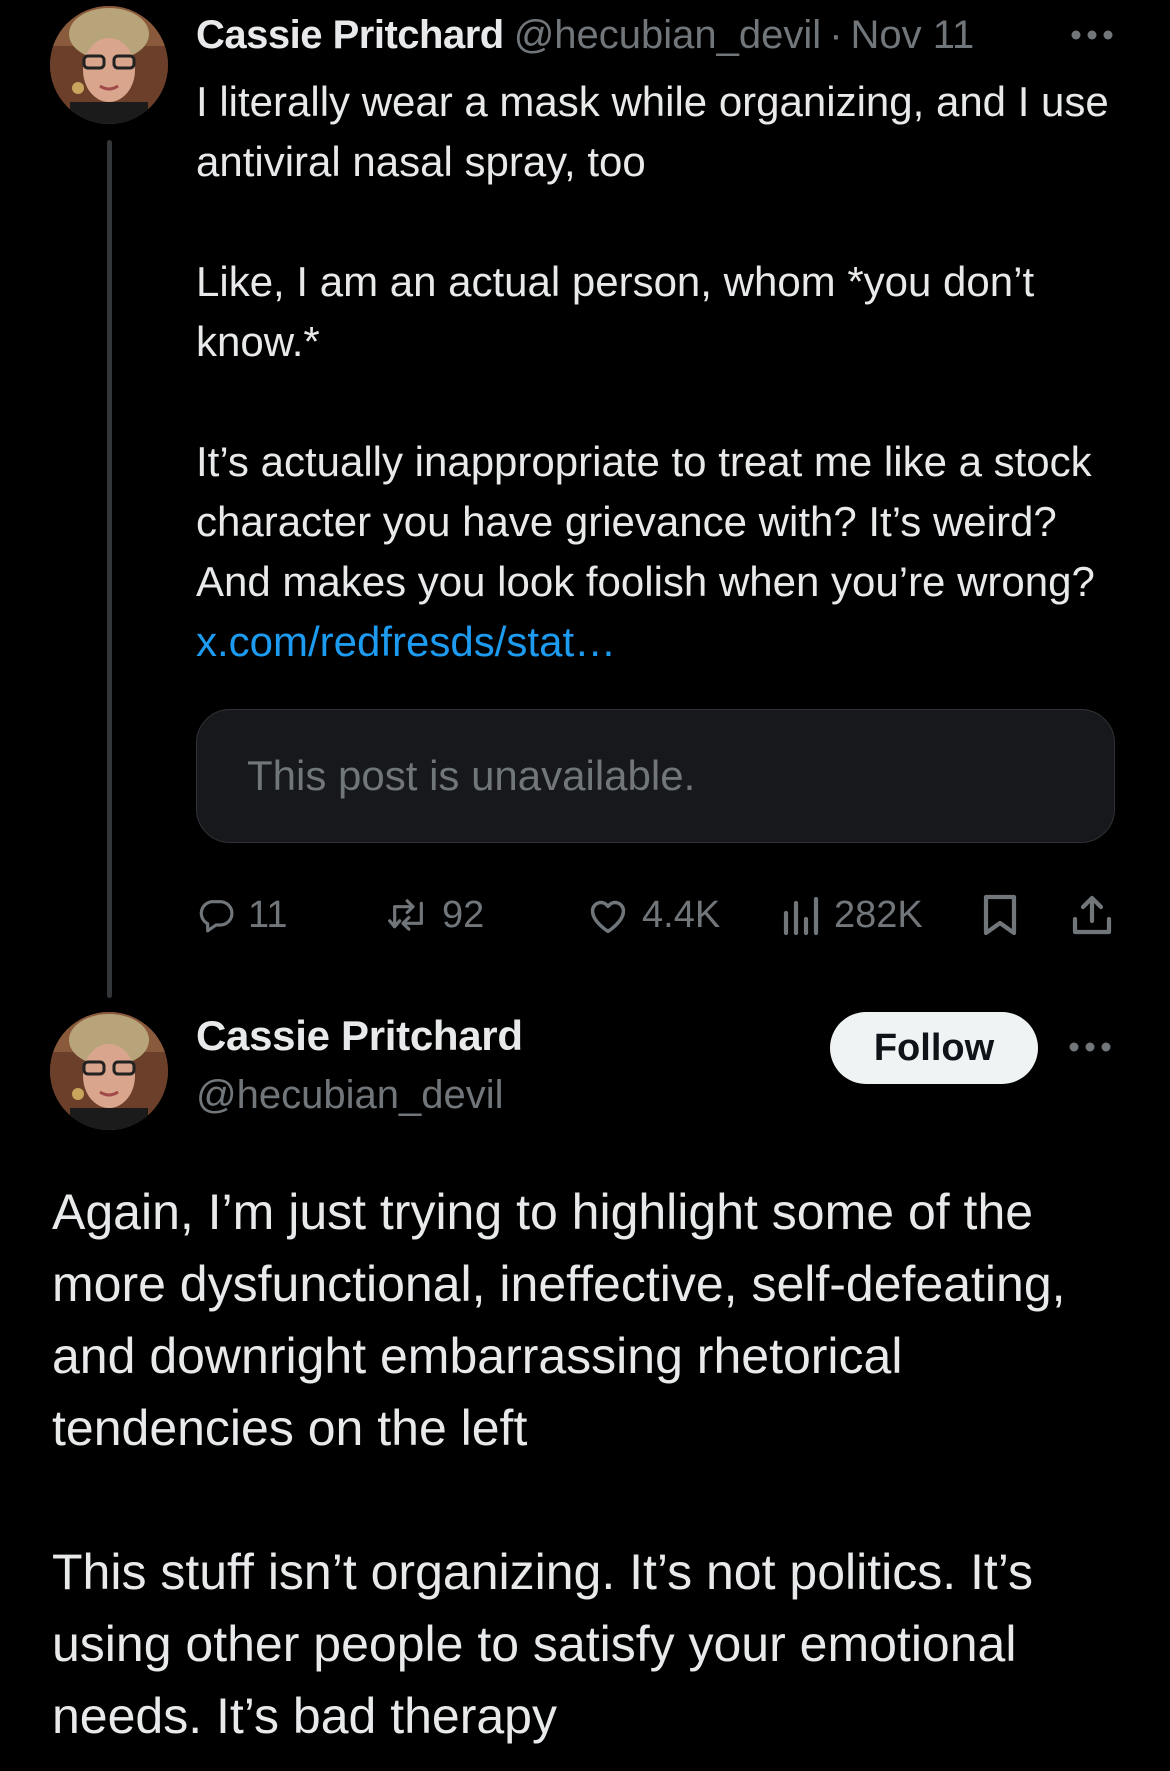 The width and height of the screenshot is (1170, 1771). What do you see at coordinates (471, 775) in the screenshot?
I see `unavailable-text: This post is unavailable.` at bounding box center [471, 775].